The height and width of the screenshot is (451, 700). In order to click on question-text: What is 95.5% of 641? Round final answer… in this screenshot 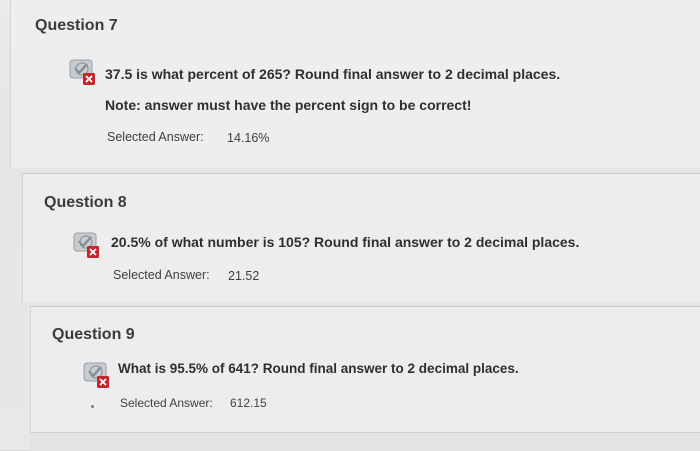, I will do `click(318, 368)`.